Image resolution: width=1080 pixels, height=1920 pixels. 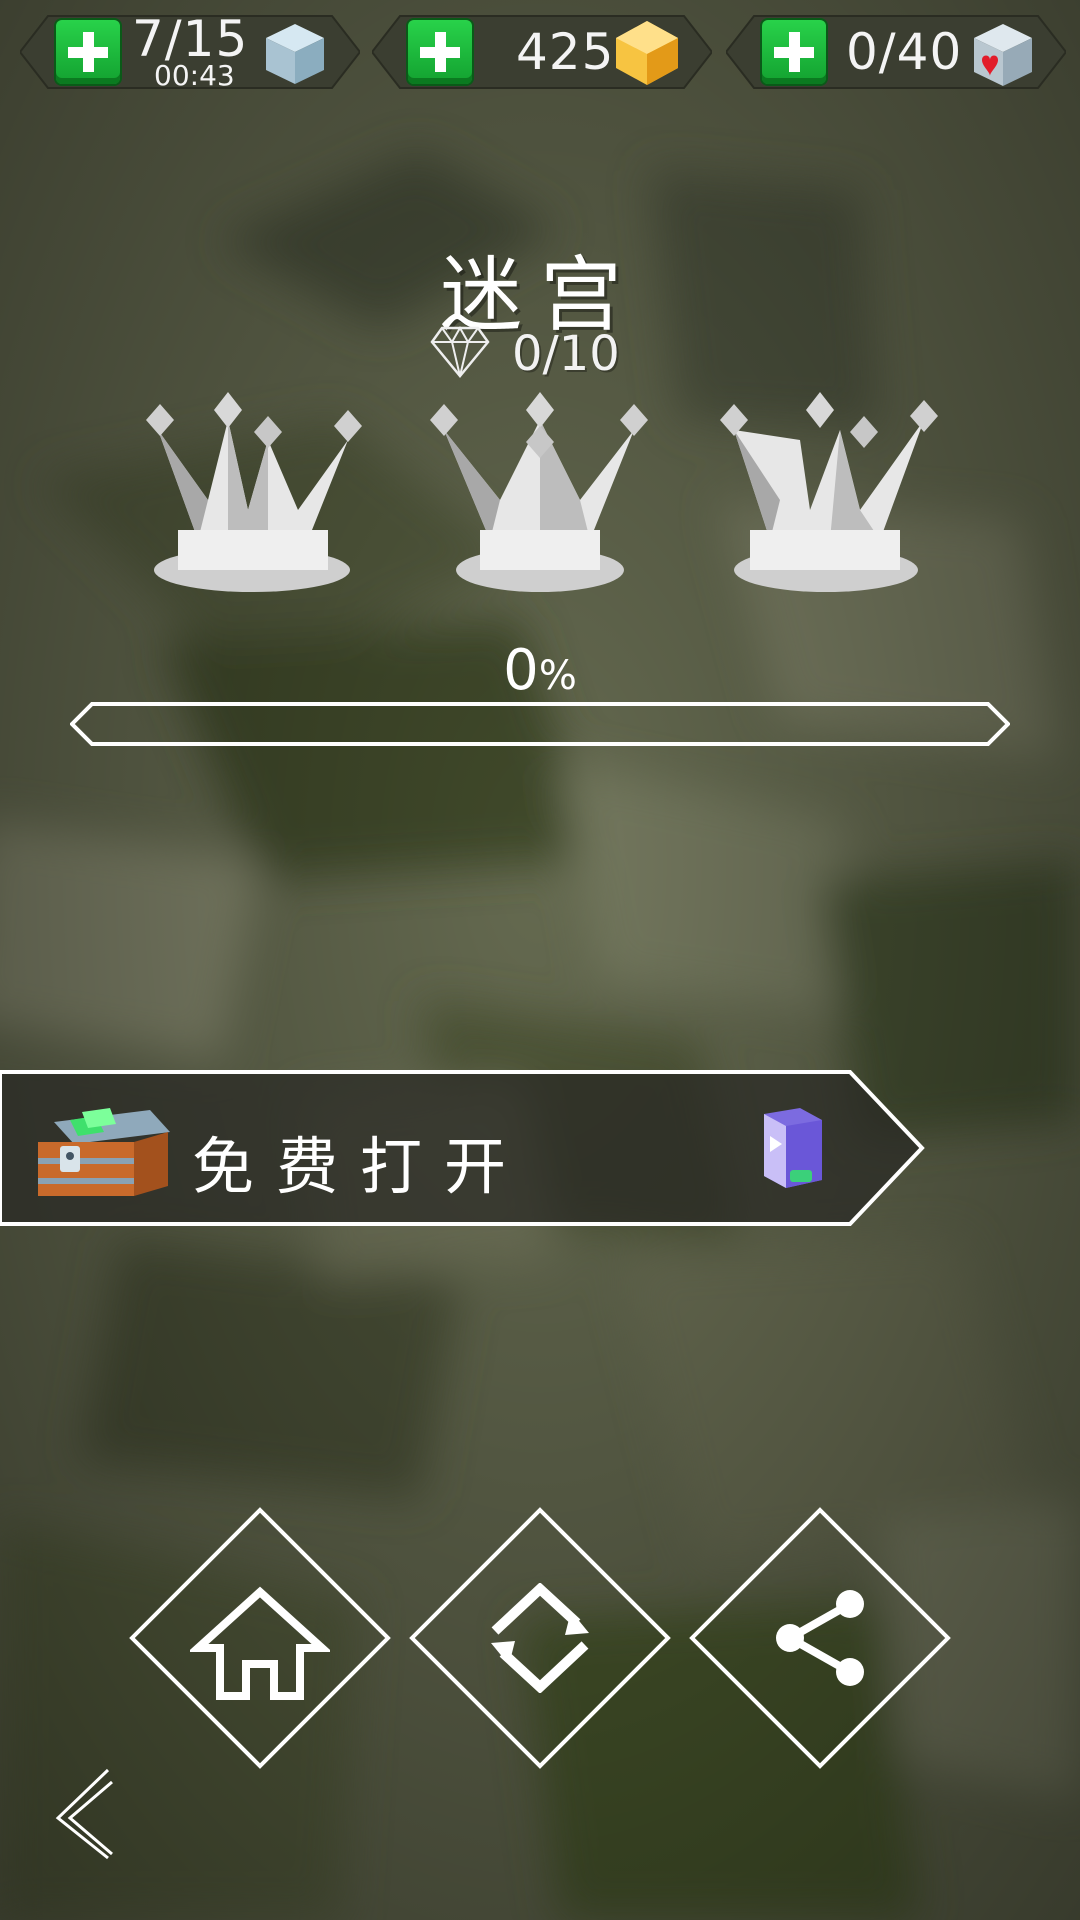 I want to click on restart-button, so click(x=540, y=1638).